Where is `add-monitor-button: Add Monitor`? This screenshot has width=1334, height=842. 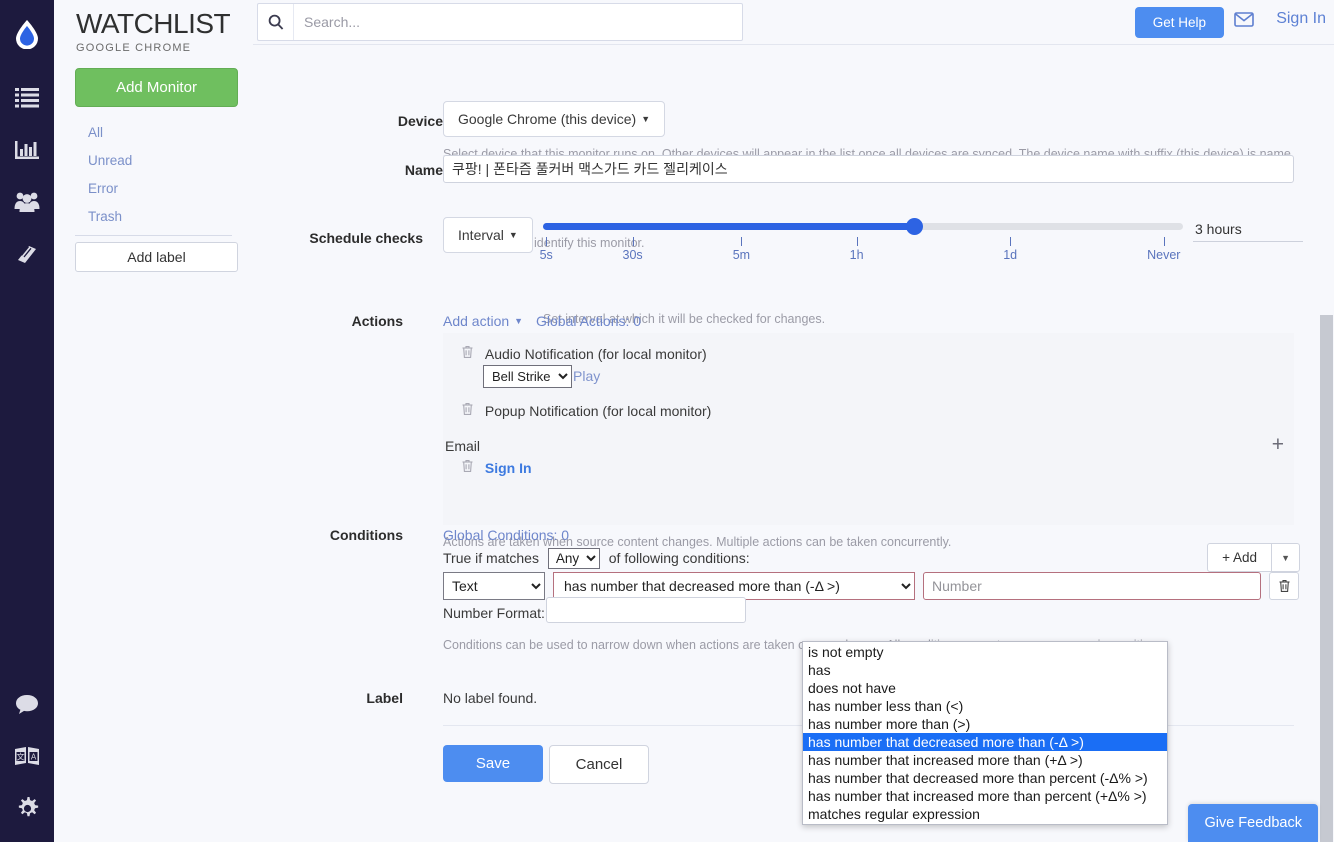
add-monitor-button: Add Monitor is located at coordinates (156, 87).